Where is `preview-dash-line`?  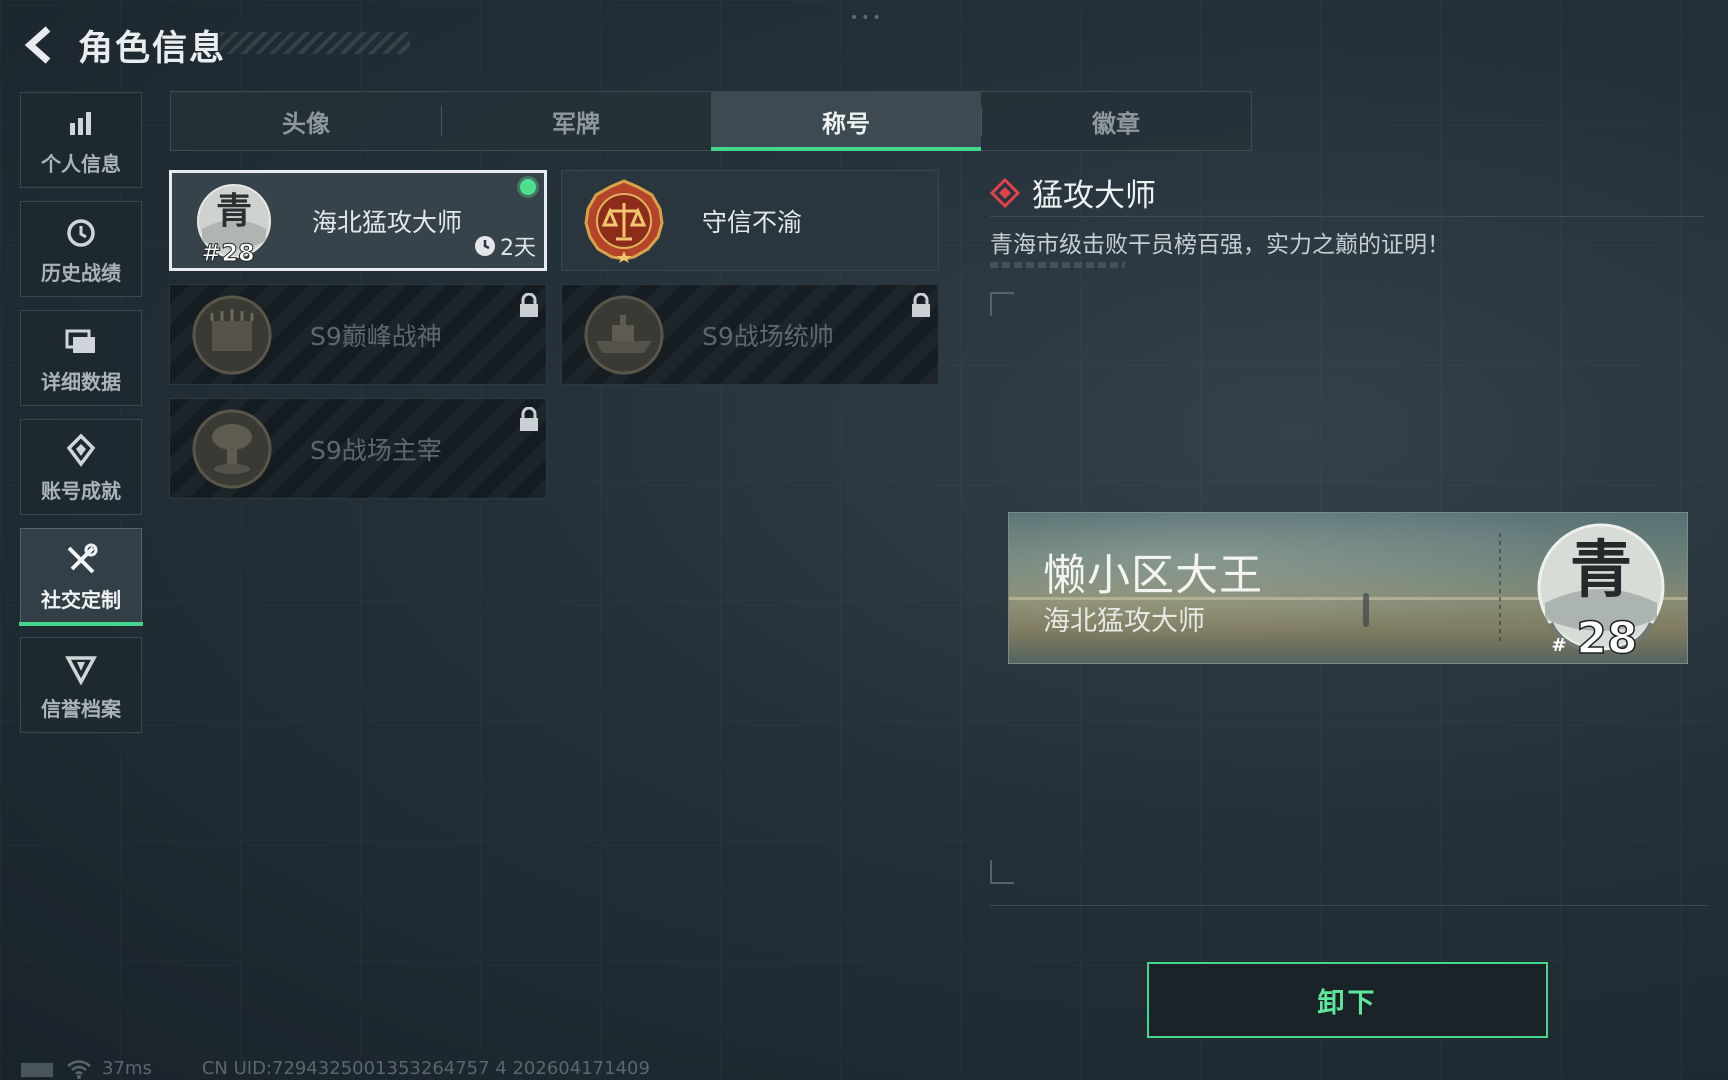
preview-dash-line is located at coordinates (1500, 588).